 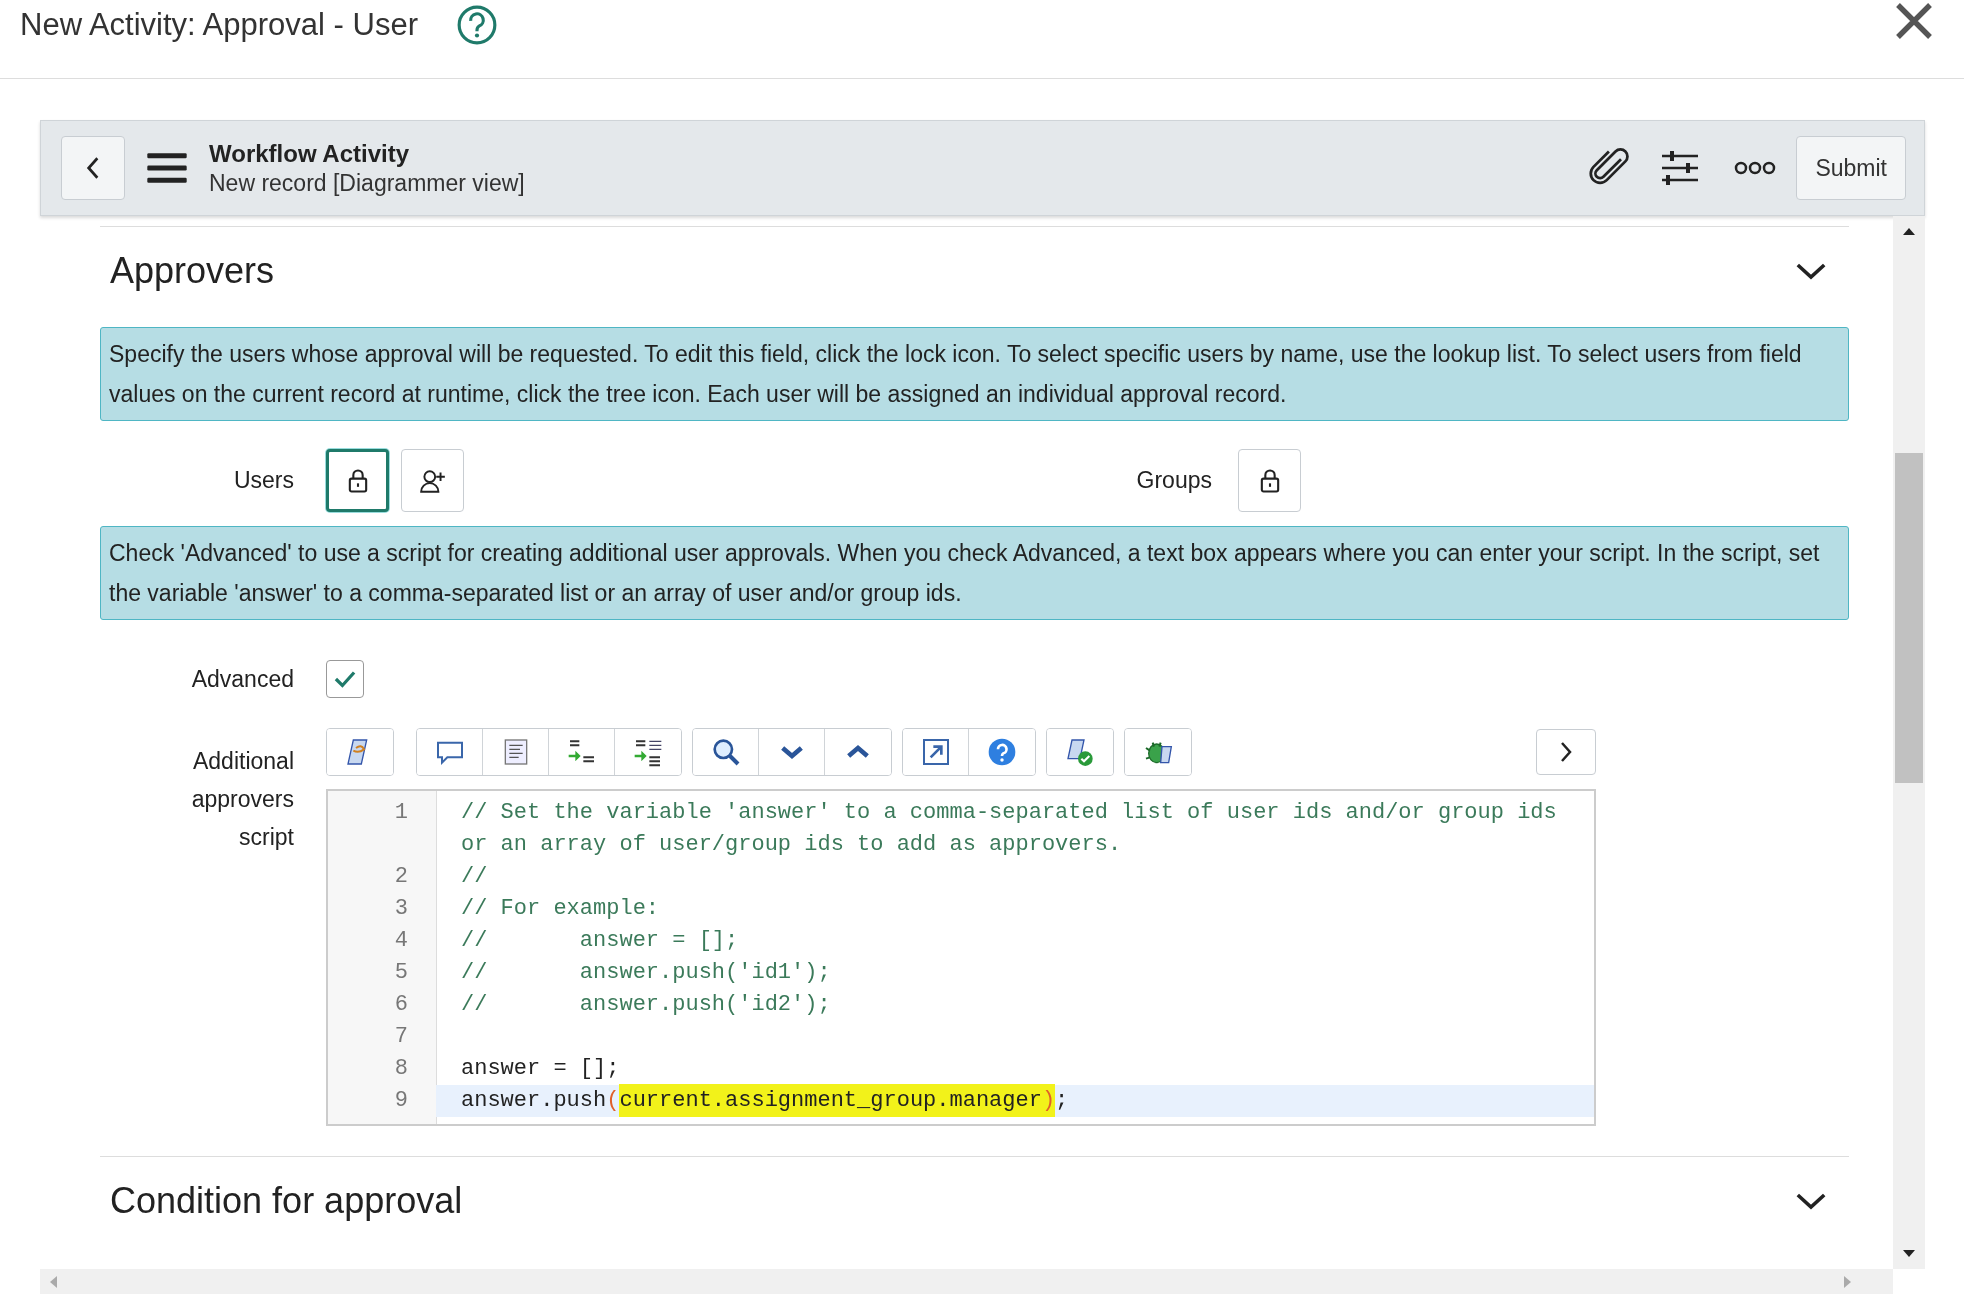 I want to click on line-number: 1, so click(x=401, y=813).